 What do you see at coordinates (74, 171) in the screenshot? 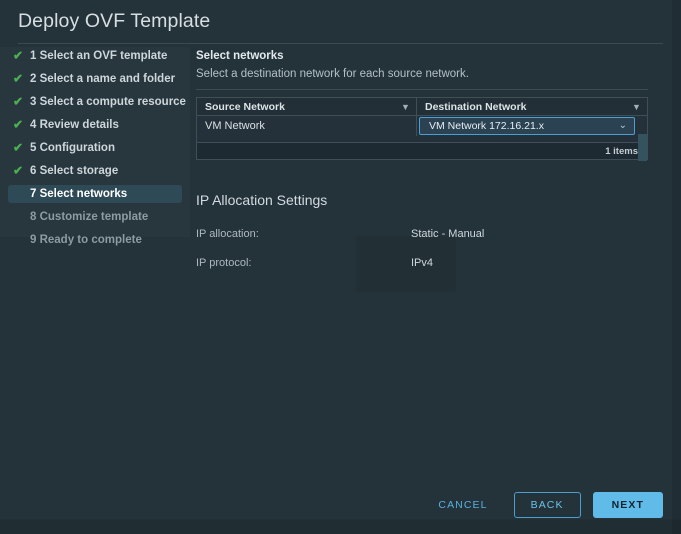
I see `sidebar-item-label: 6 Select storage` at bounding box center [74, 171].